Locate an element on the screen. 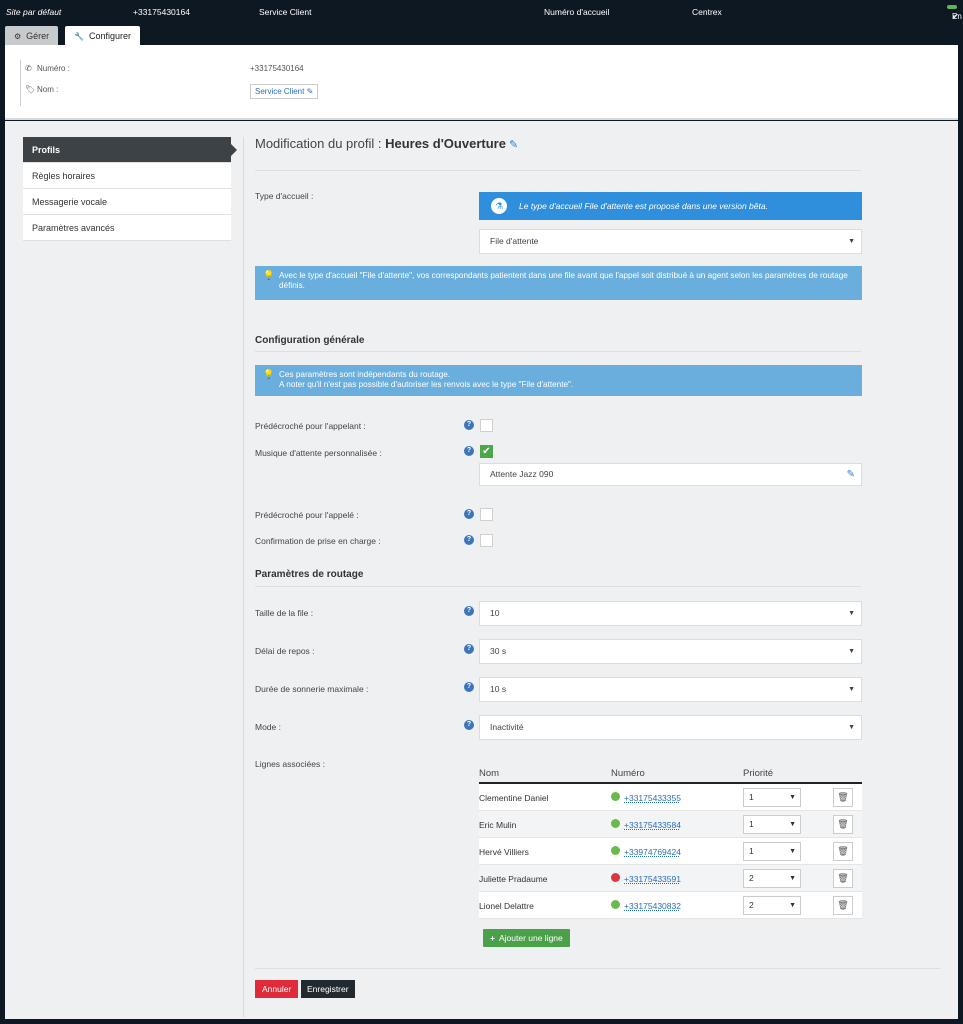 The image size is (963, 1024). reception-label: Numéro d'accueil is located at coordinates (577, 12).